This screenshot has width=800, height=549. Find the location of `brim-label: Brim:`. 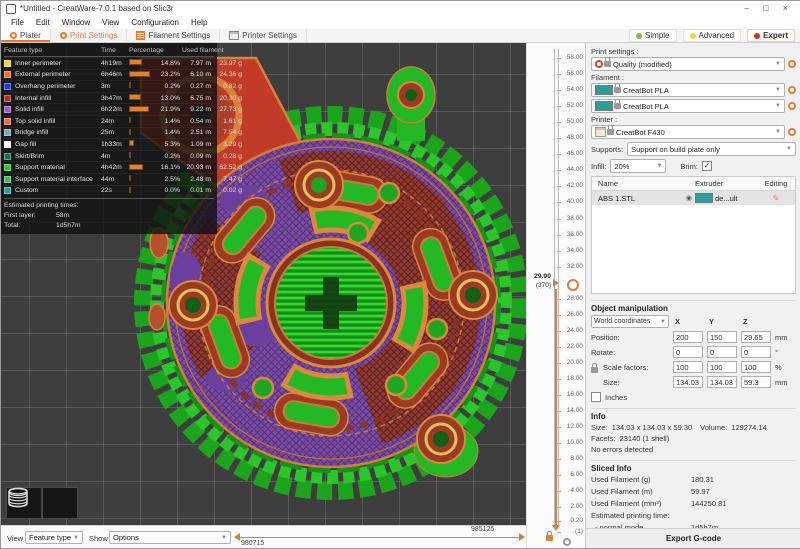

brim-label: Brim: is located at coordinates (689, 166).